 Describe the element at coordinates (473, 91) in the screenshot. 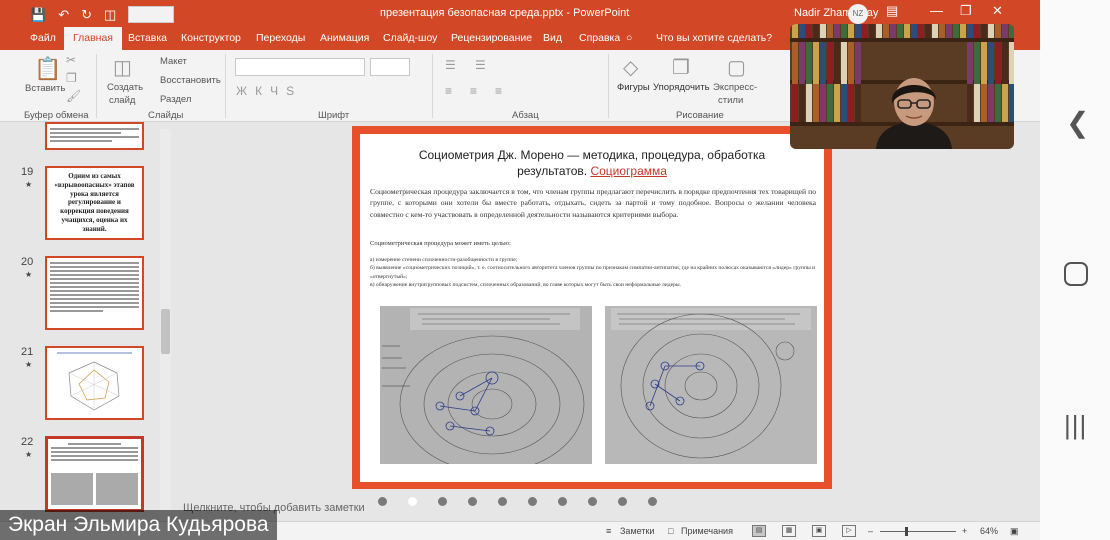

I see `align-center-icon: ≡` at that location.